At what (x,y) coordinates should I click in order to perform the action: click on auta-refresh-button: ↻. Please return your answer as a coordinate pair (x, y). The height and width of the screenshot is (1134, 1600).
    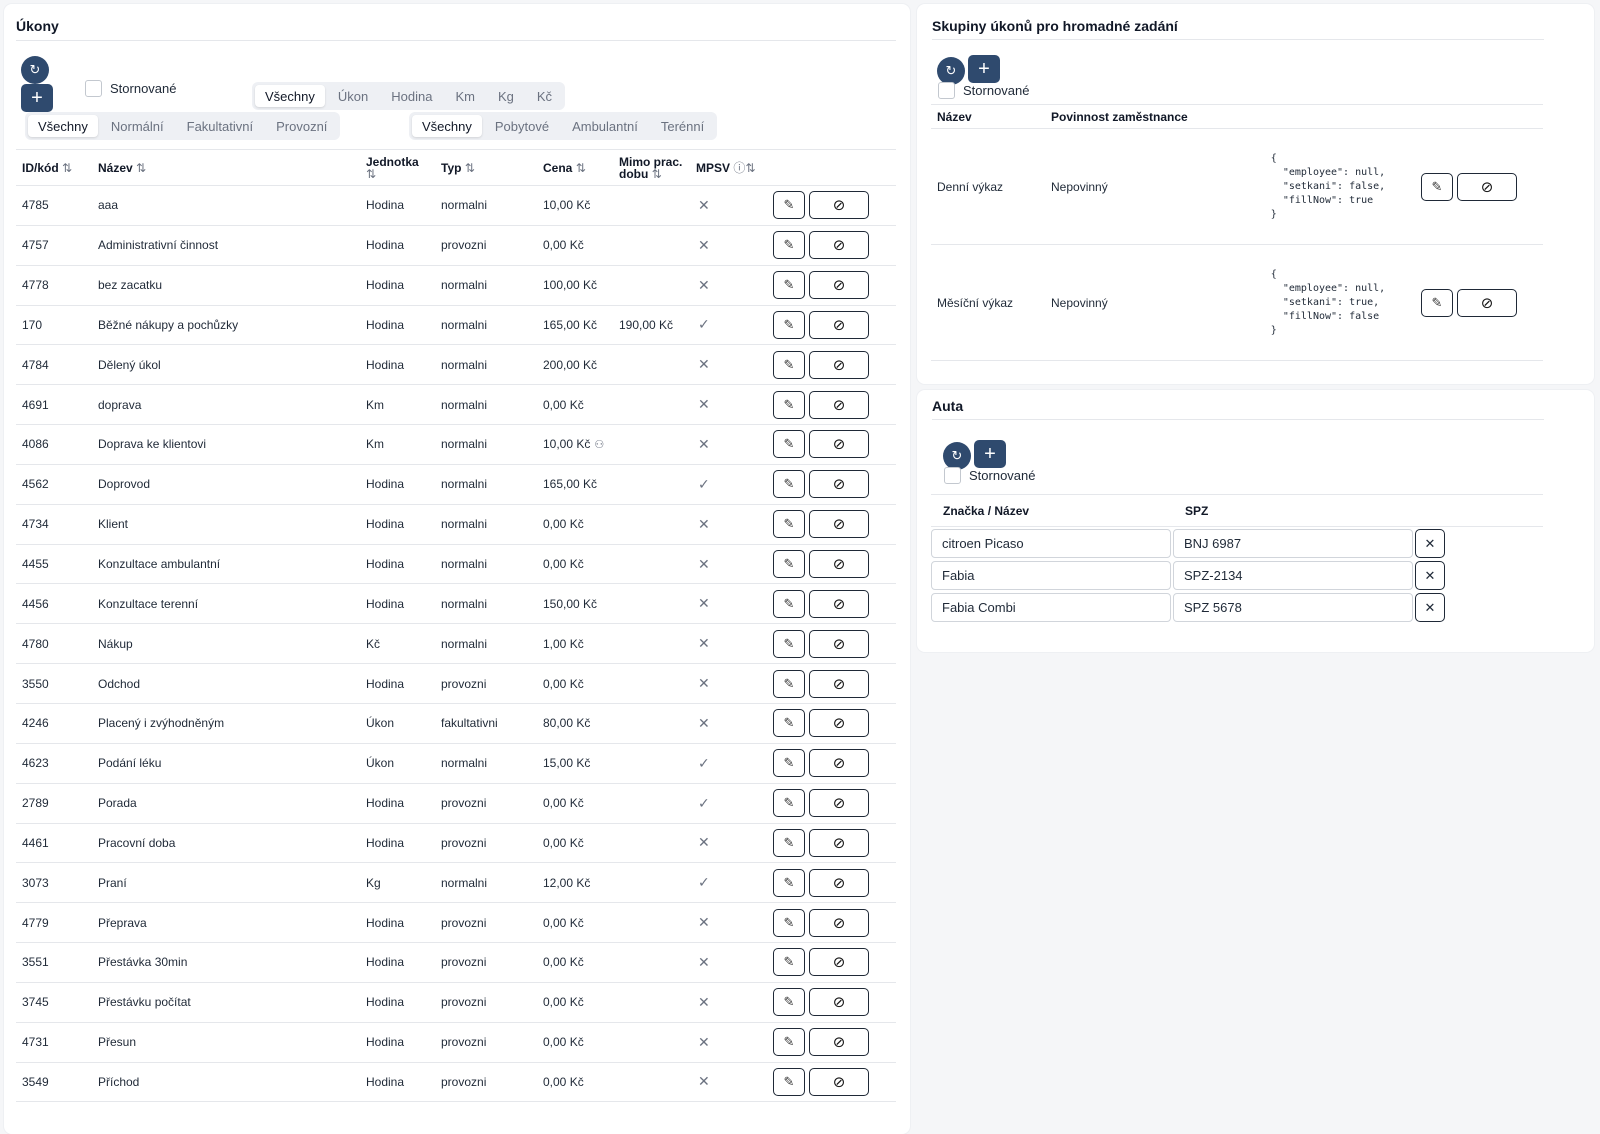
    Looking at the image, I should click on (957, 456).